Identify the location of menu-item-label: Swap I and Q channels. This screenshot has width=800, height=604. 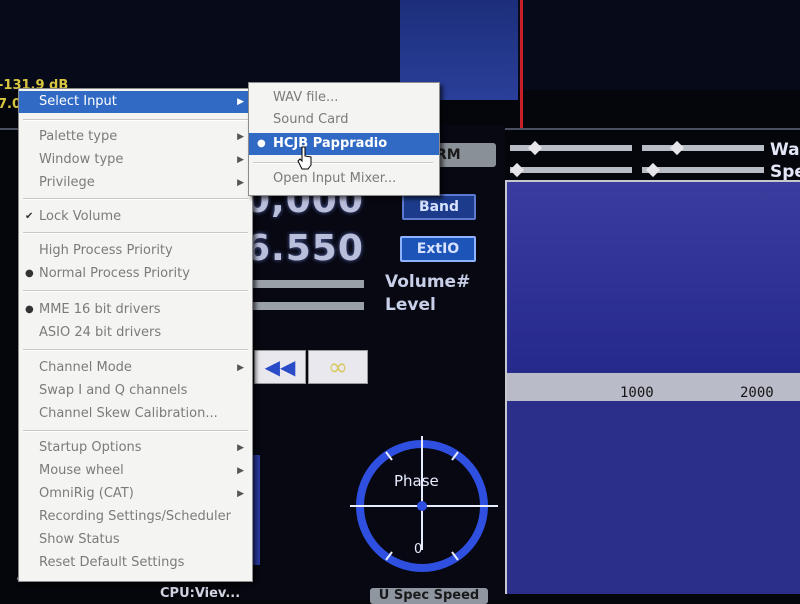
(113, 390).